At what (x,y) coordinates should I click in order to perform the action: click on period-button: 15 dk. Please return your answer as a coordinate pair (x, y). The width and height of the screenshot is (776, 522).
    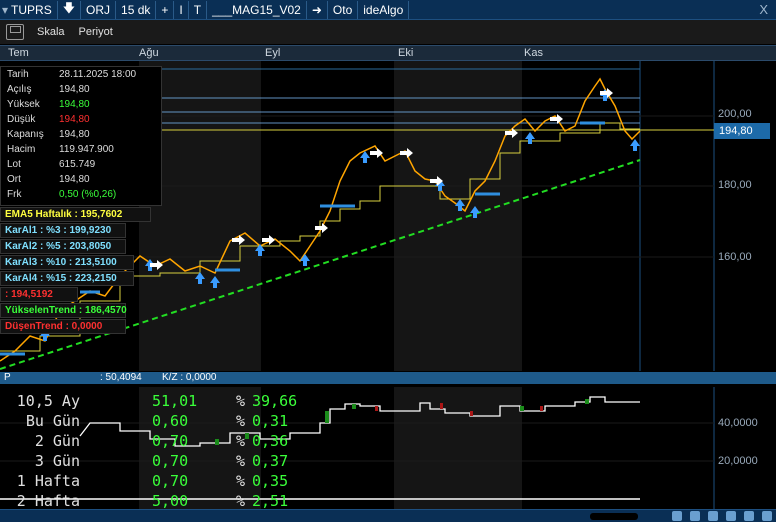
    Looking at the image, I should click on (136, 9).